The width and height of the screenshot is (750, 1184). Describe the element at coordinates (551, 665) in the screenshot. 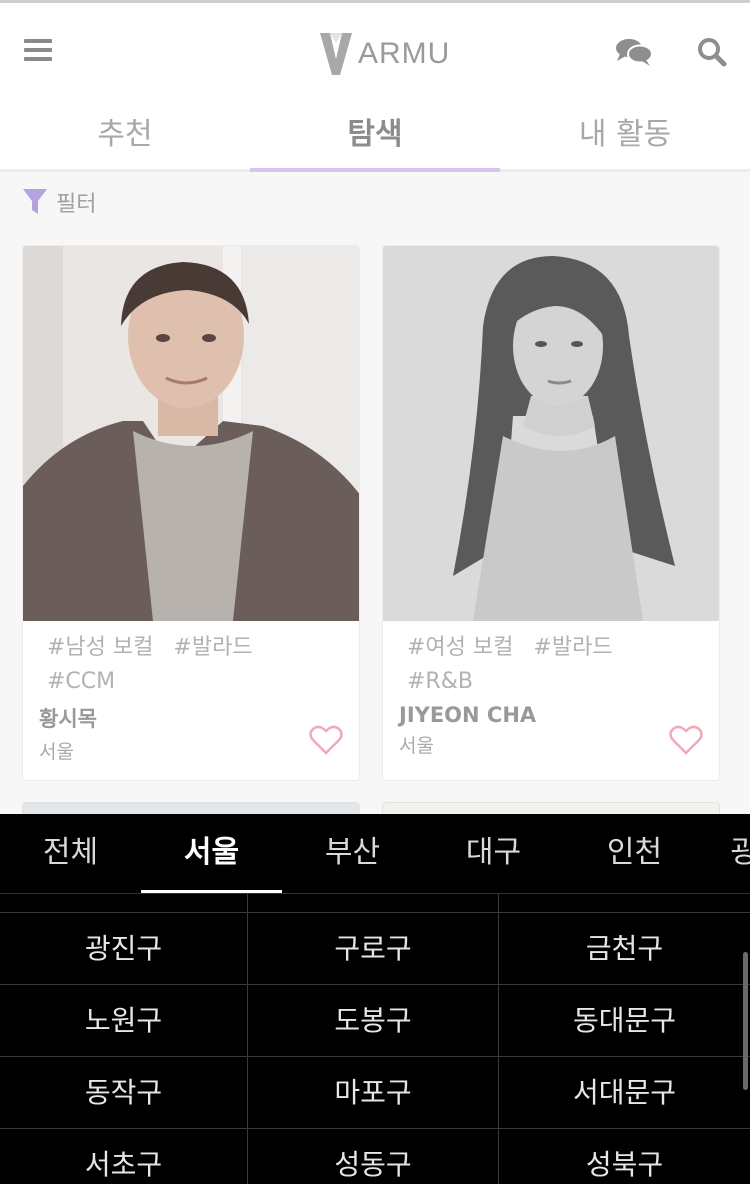

I see `genre-tags: #여성 보컬 #발라드 #R&B` at that location.